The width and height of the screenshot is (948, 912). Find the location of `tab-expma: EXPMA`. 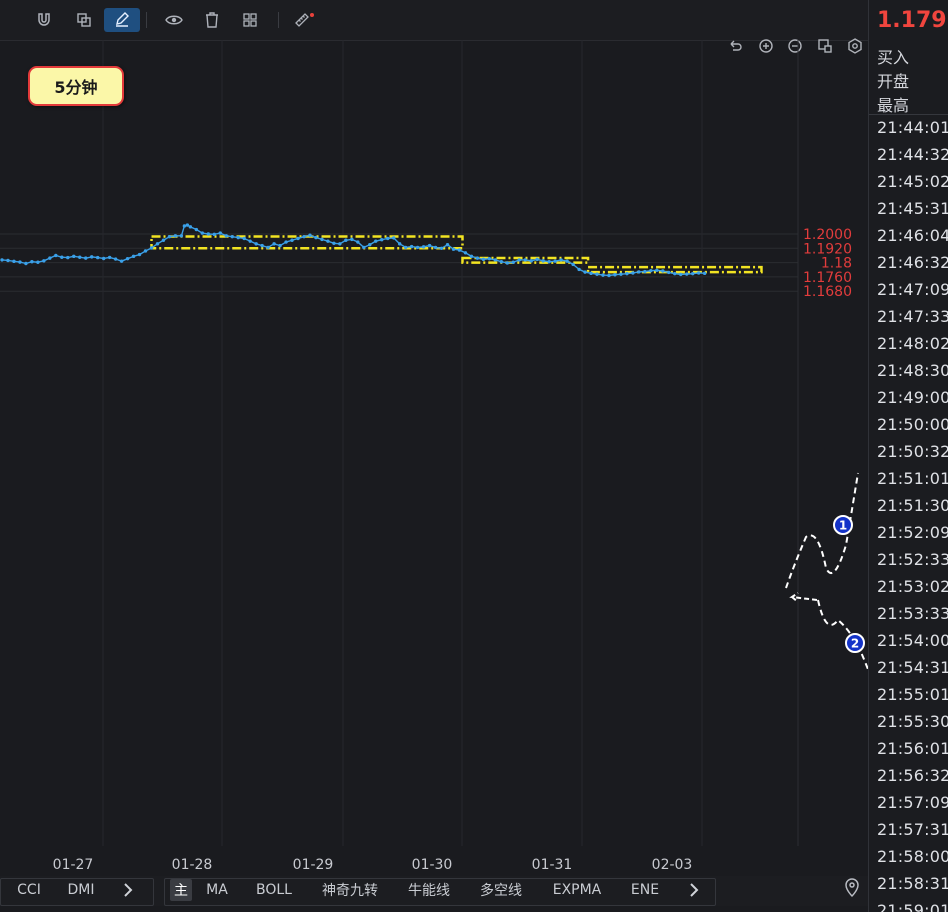

tab-expma: EXPMA is located at coordinates (577, 890).